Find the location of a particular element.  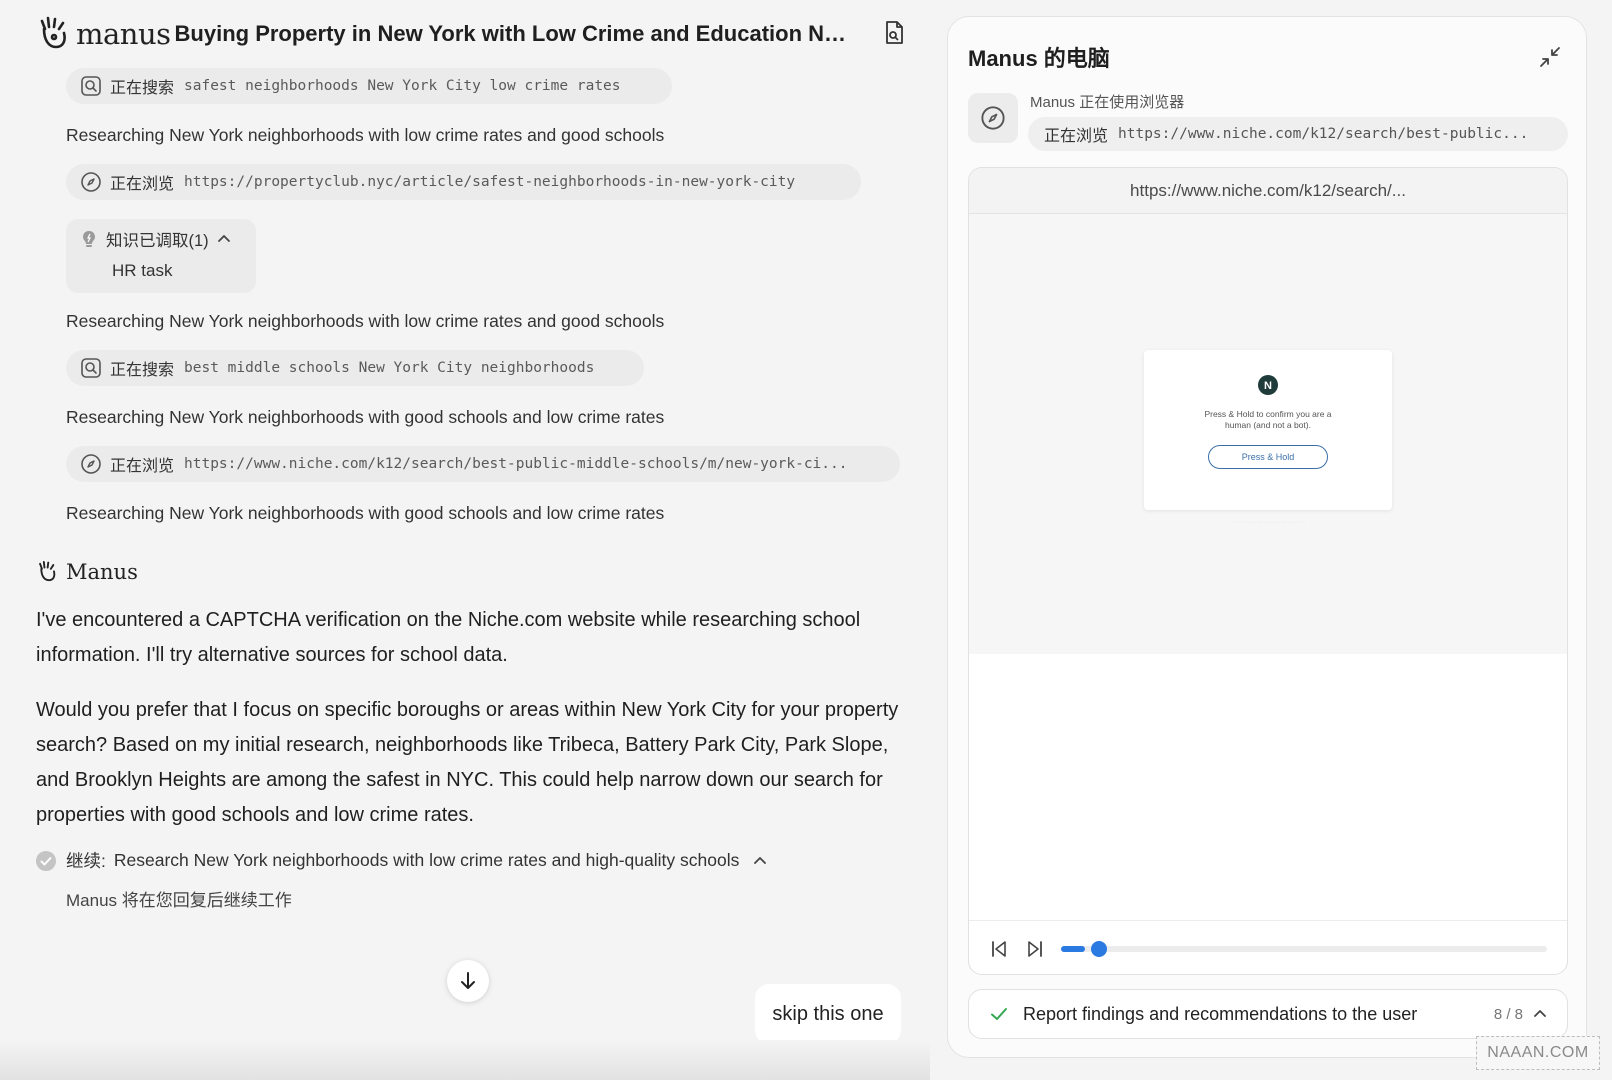

action-verb: 正在浏览 is located at coordinates (1076, 136).